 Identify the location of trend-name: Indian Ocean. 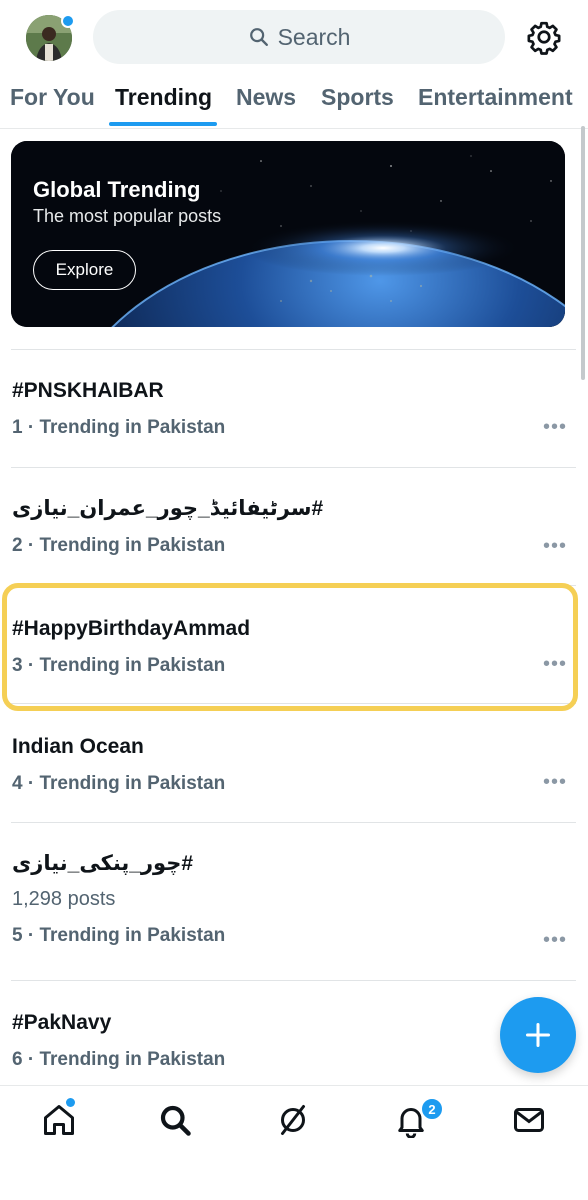
(78, 746).